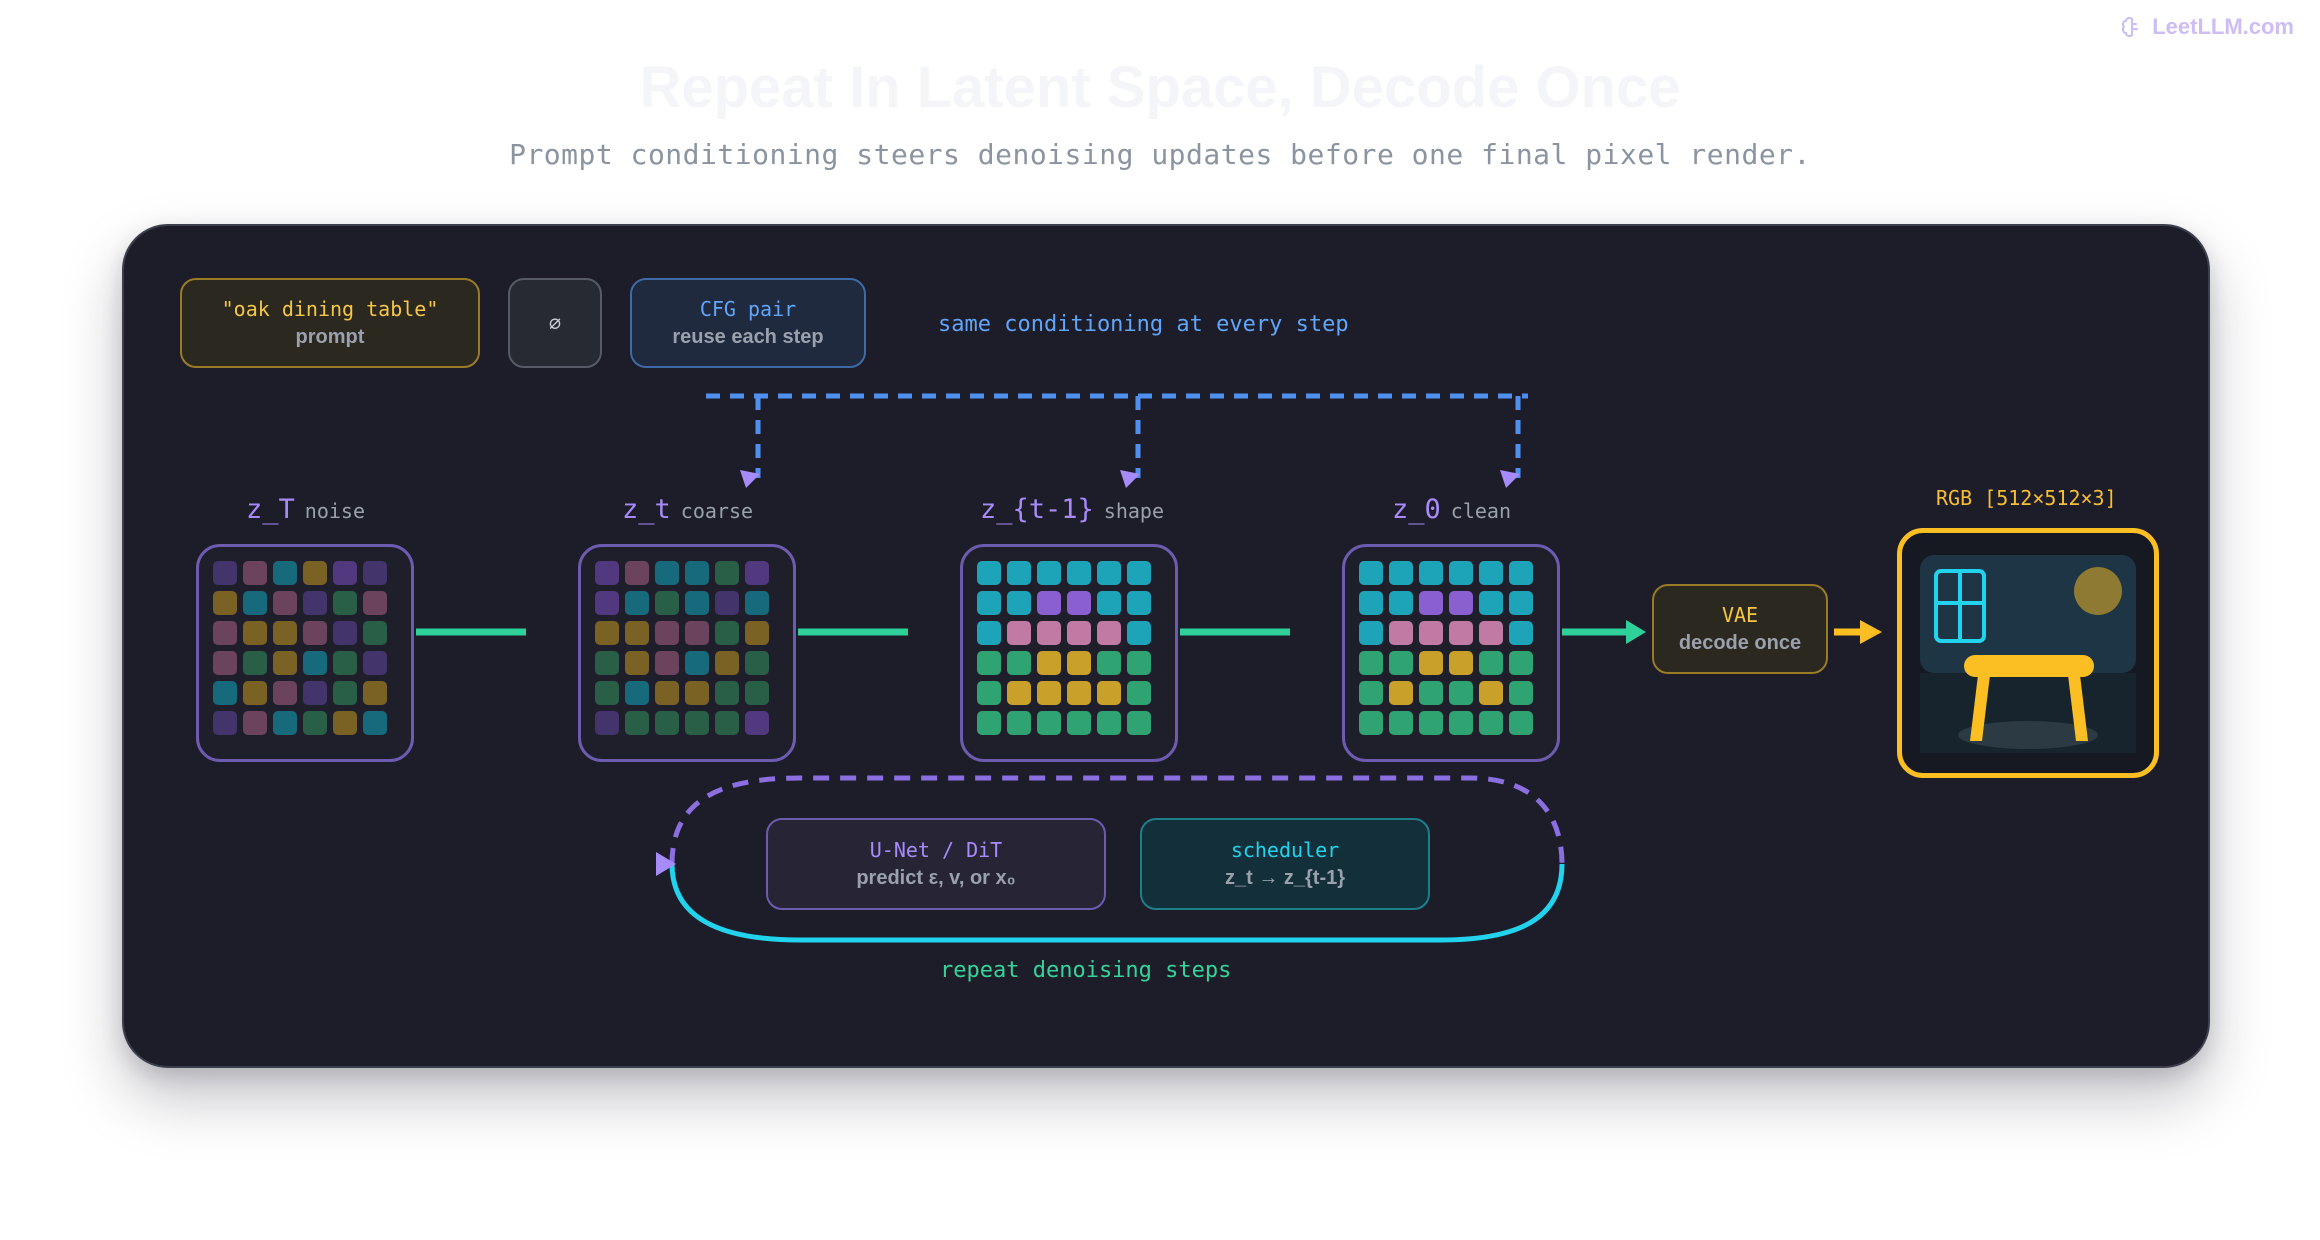  Describe the element at coordinates (1740, 643) in the screenshot. I see `vae-caption: decode once` at that location.